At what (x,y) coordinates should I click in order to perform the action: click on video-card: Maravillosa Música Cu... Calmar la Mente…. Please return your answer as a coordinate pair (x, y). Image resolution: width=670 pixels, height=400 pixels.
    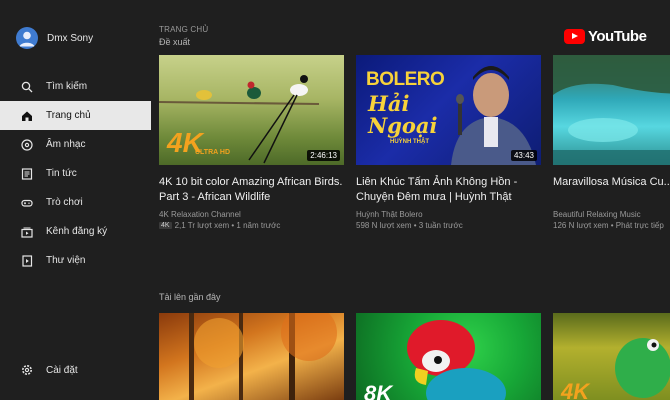
    Looking at the image, I should click on (611, 142).